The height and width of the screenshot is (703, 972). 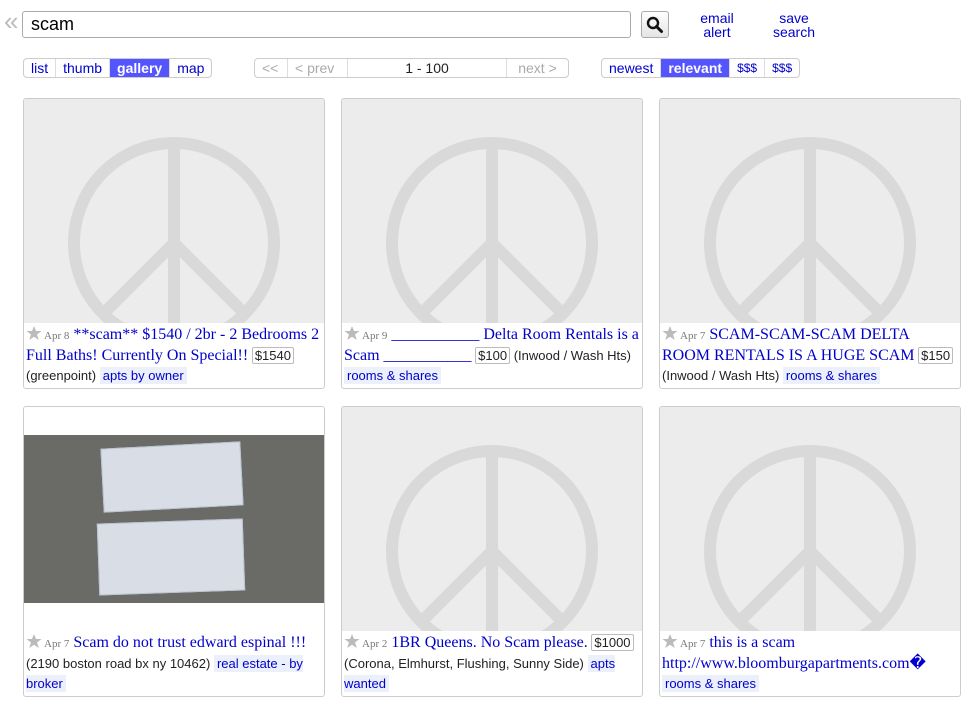 I want to click on listing-date: Apr 8, so click(x=57, y=336).